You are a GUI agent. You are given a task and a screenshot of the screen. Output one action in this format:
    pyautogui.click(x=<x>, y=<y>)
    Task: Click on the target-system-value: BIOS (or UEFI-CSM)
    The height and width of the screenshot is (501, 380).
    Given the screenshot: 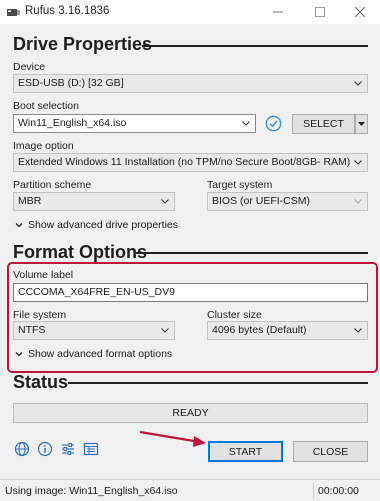 What is the action you would take?
    pyautogui.click(x=261, y=201)
    